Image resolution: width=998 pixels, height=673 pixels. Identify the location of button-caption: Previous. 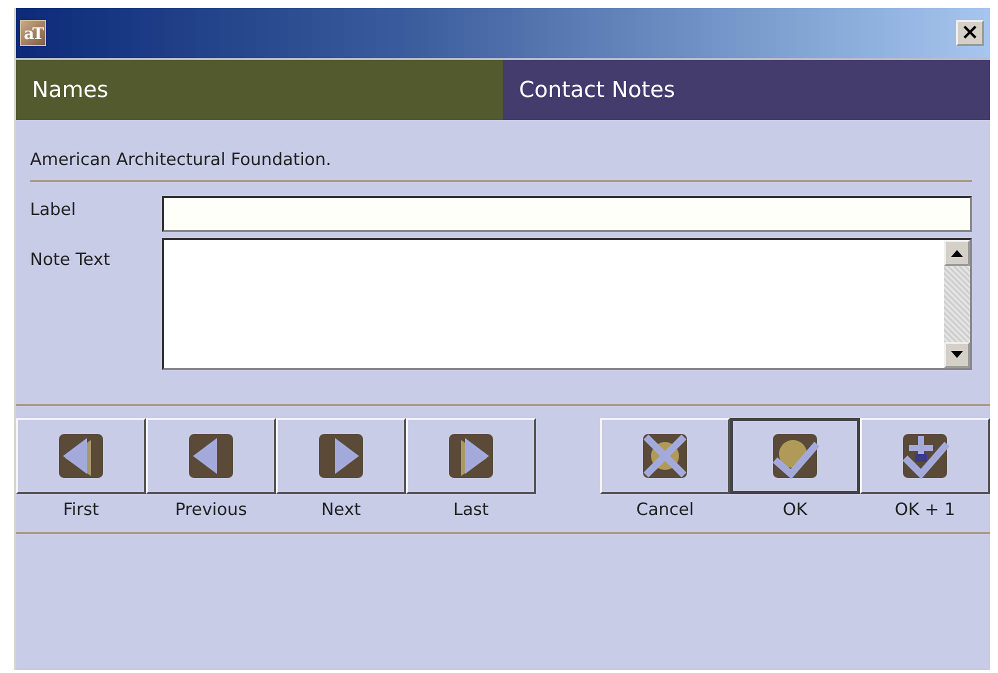
(211, 510).